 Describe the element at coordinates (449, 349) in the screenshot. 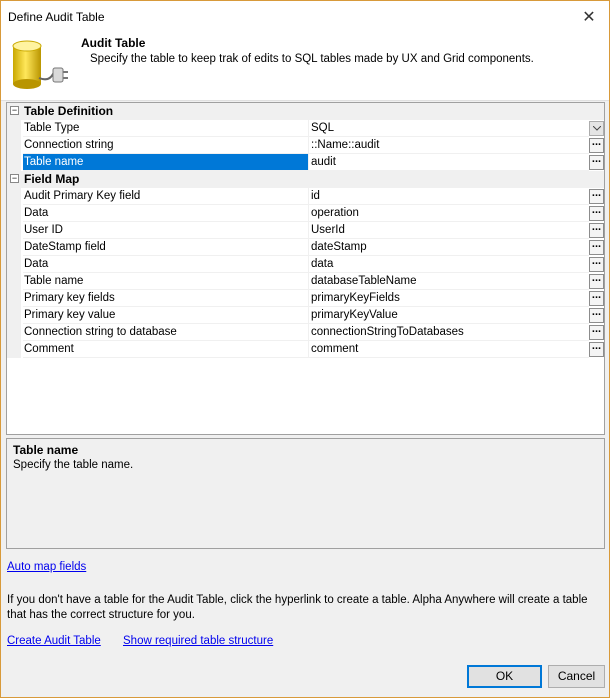

I see `property-value: comment` at that location.